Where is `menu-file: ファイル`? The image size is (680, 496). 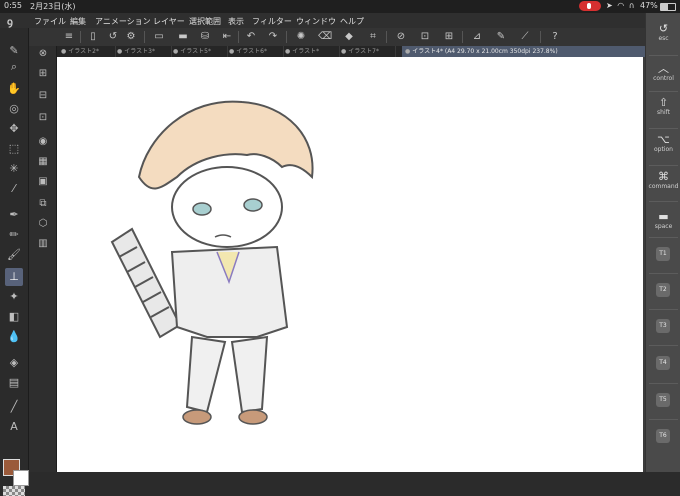
menu-file: ファイル is located at coordinates (50, 21).